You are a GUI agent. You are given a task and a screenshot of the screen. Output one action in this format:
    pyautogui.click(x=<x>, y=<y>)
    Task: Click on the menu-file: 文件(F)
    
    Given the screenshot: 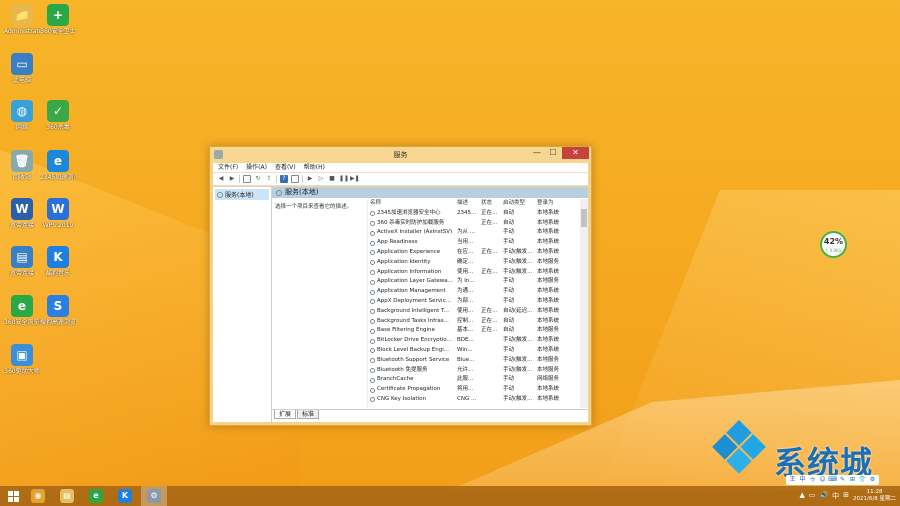 What is the action you would take?
    pyautogui.click(x=228, y=167)
    